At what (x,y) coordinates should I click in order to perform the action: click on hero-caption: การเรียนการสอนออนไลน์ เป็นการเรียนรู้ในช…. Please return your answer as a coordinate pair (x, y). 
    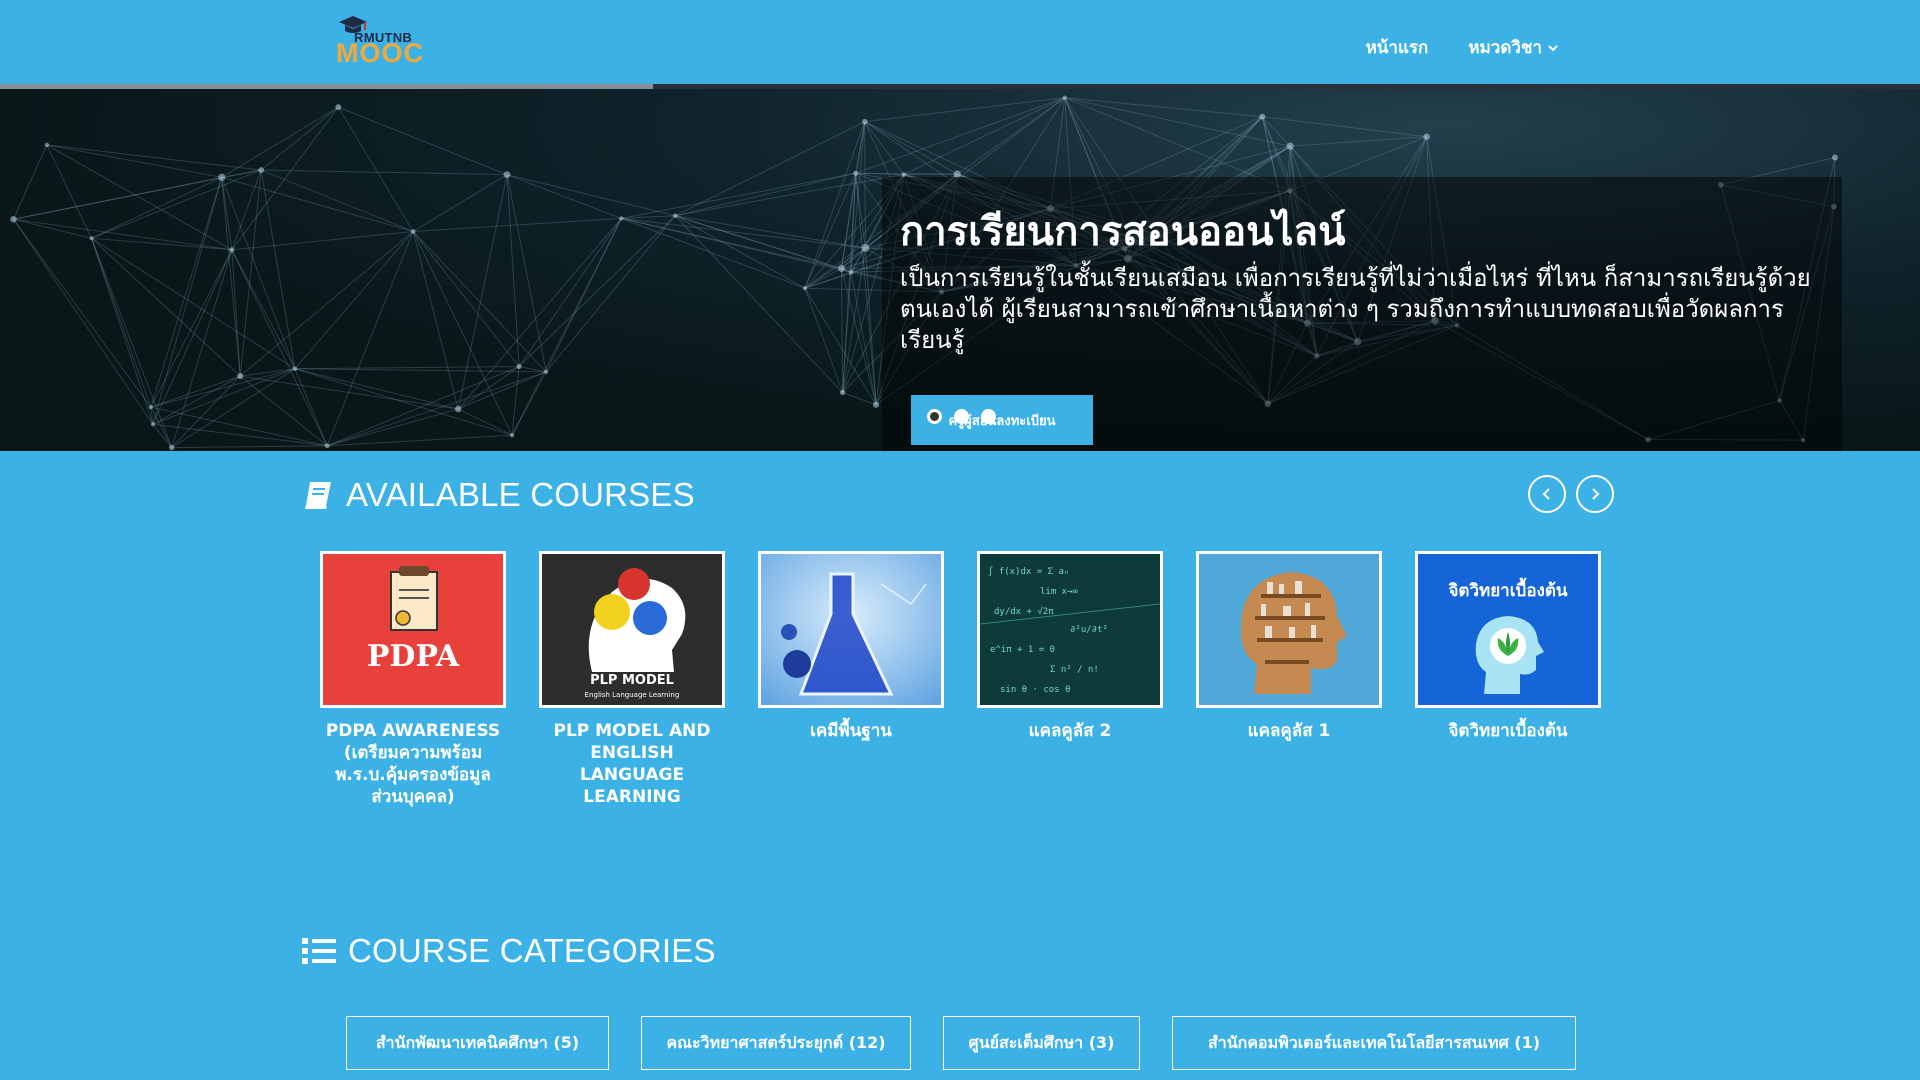
    Looking at the image, I should click on (1362, 314).